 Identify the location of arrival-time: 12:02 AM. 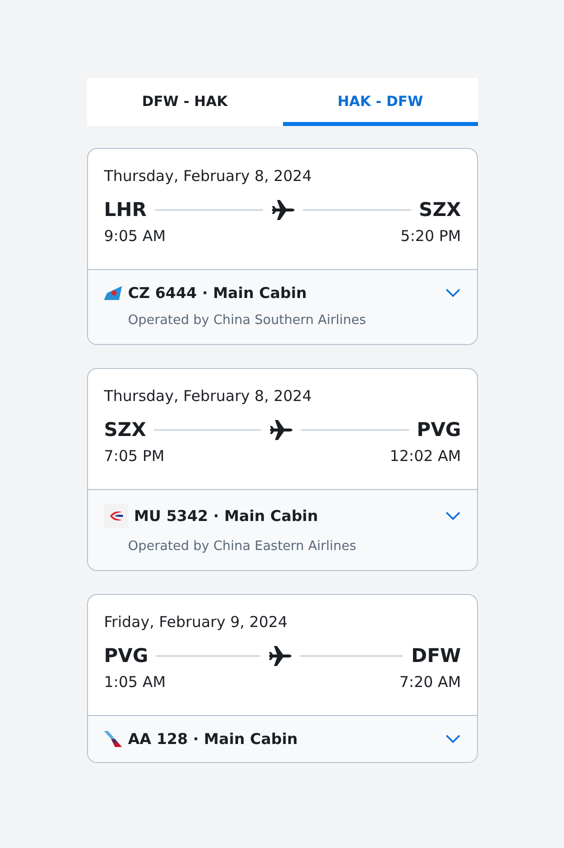
(425, 456).